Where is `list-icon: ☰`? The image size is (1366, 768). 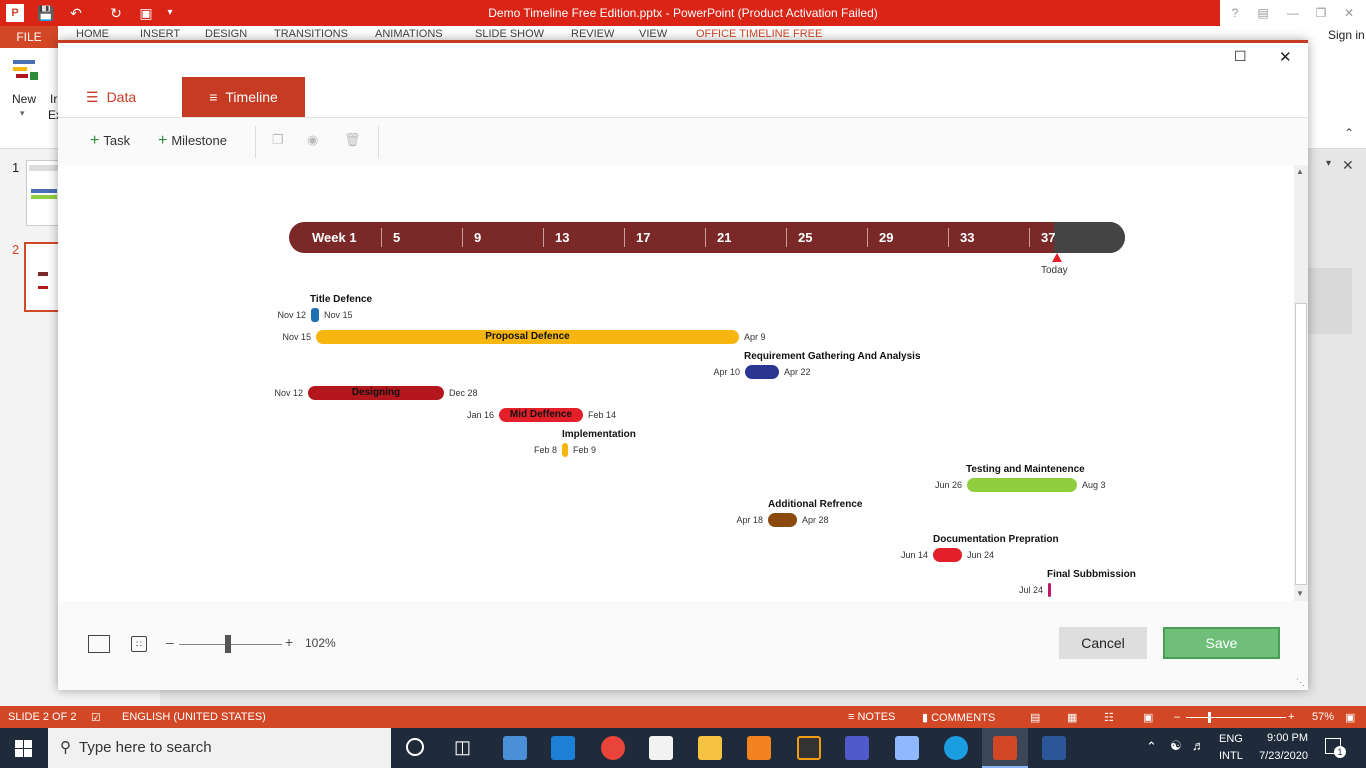 list-icon: ☰ is located at coordinates (92, 97).